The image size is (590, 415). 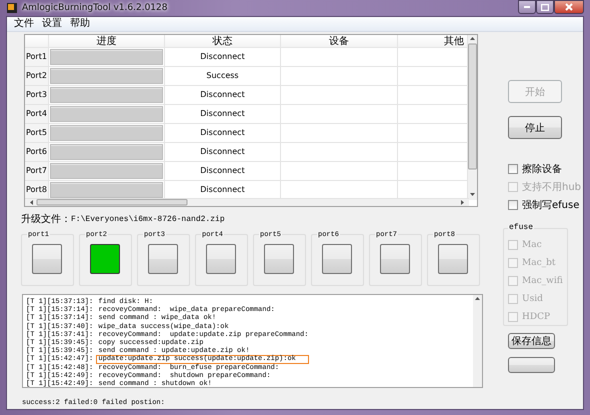 I want to click on maximize-button, so click(x=545, y=7).